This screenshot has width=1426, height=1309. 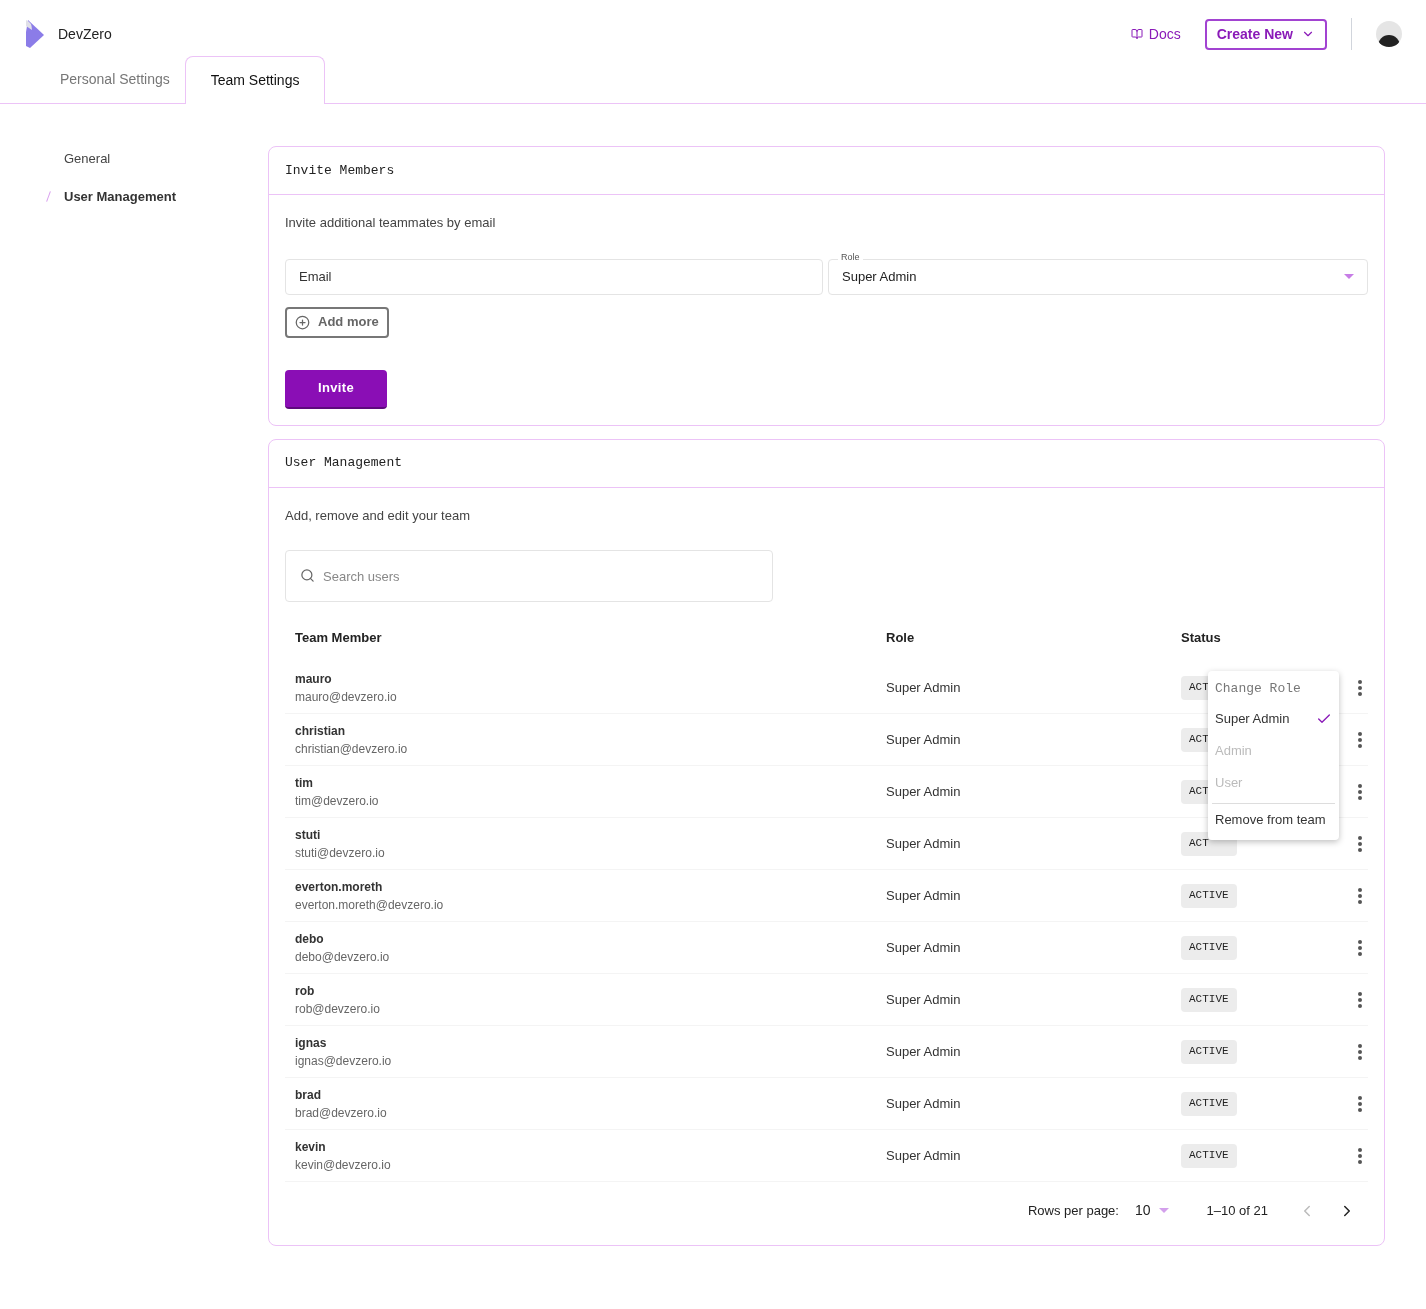 What do you see at coordinates (85, 34) in the screenshot?
I see `brand-name: DevZero` at bounding box center [85, 34].